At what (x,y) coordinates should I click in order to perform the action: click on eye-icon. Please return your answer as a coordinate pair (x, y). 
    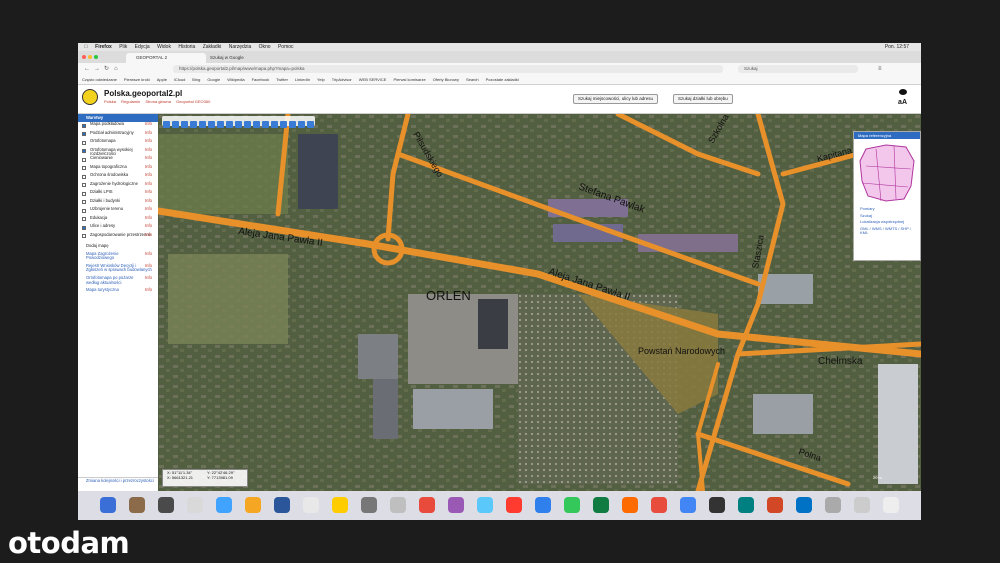
    Looking at the image, I should click on (903, 92).